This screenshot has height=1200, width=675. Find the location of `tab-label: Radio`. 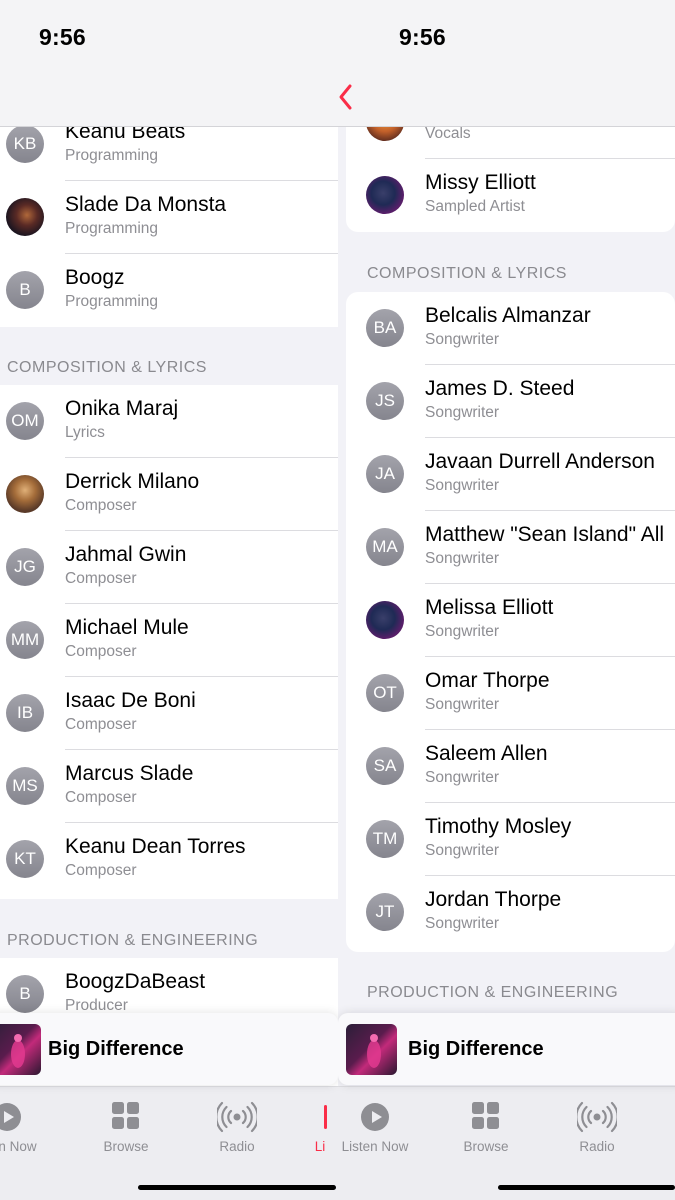

tab-label: Radio is located at coordinates (597, 1146).